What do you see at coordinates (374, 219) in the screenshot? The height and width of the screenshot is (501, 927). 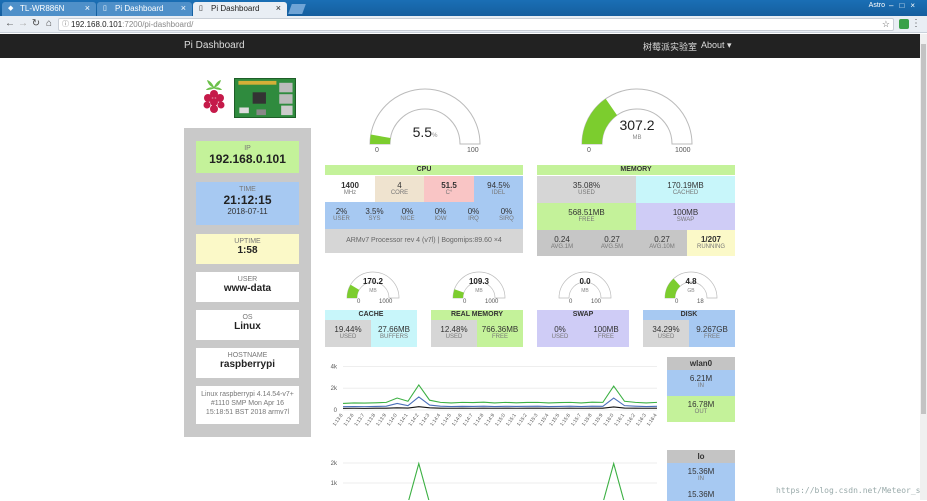 I see `cpu-stat-label: SYS` at bounding box center [374, 219].